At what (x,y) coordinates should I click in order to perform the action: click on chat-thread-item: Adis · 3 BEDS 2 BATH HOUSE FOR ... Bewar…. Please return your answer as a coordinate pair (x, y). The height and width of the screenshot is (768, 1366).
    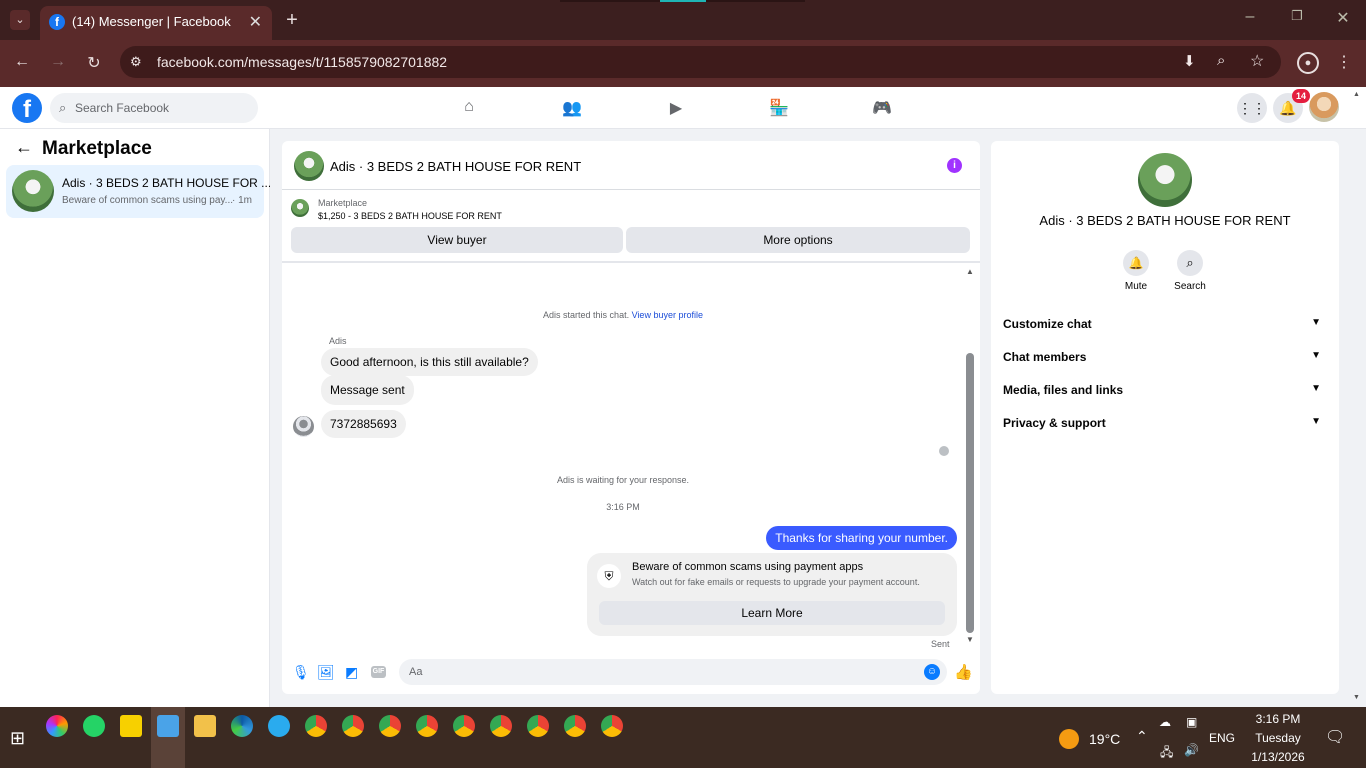
    Looking at the image, I should click on (138, 191).